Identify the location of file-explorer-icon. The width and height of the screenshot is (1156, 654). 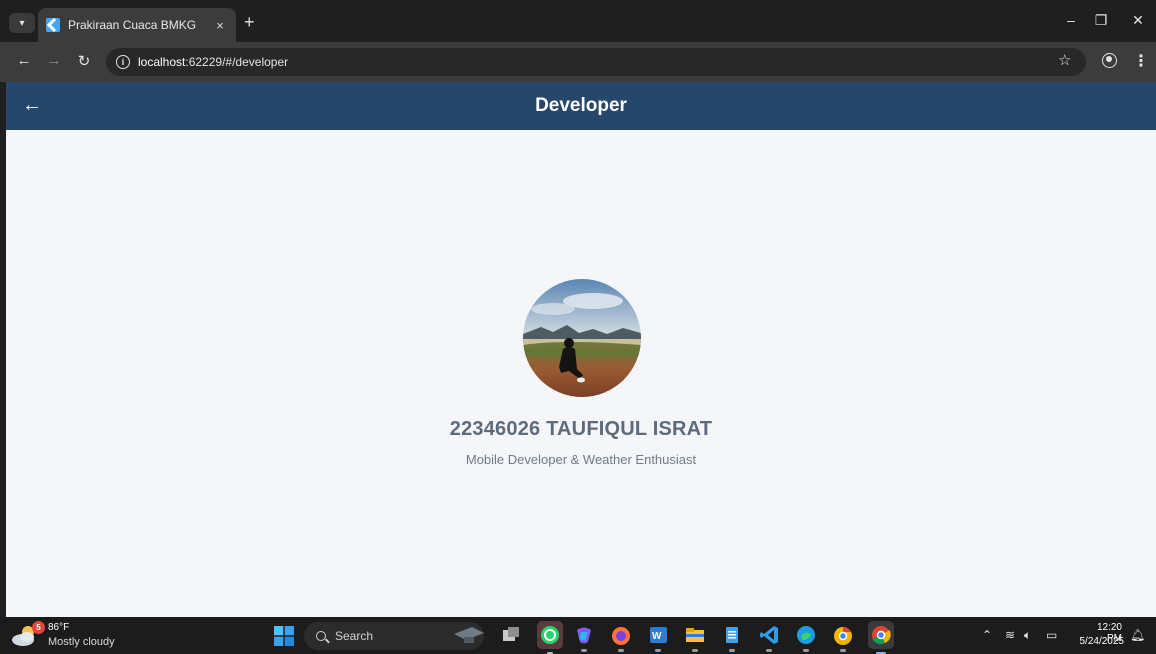
(695, 638).